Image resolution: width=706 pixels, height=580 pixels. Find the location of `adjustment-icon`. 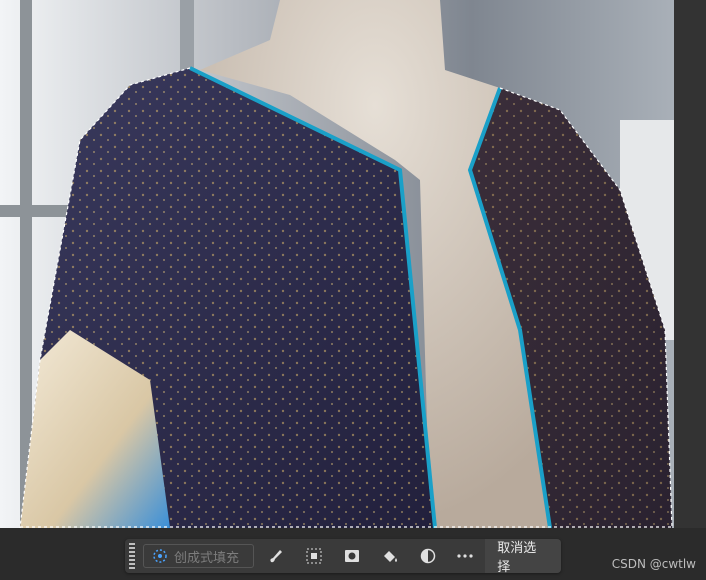

adjustment-icon is located at coordinates (427, 556).